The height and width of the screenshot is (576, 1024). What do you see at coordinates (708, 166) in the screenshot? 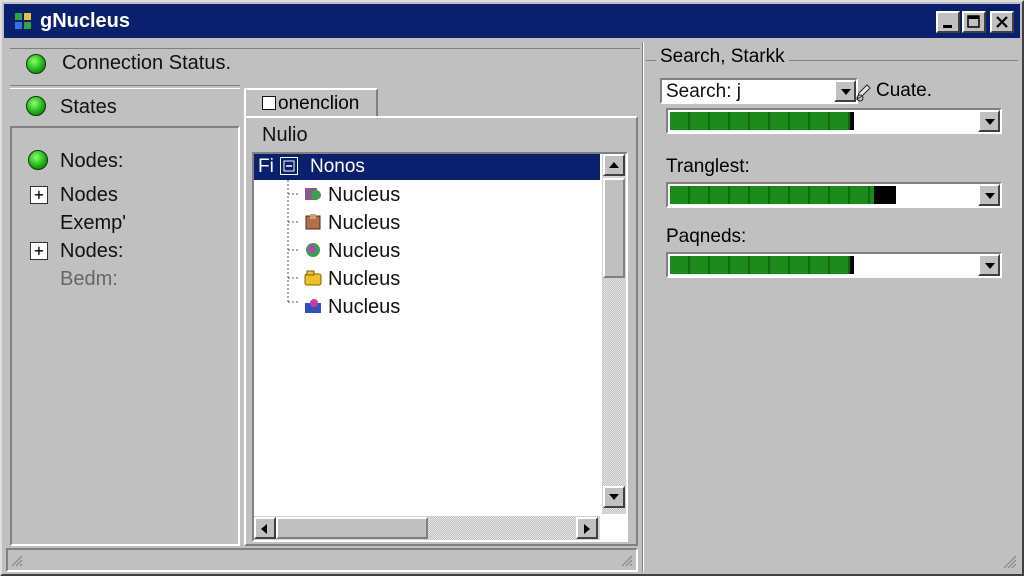
I see `progress-label-2: Tranglest:` at bounding box center [708, 166].